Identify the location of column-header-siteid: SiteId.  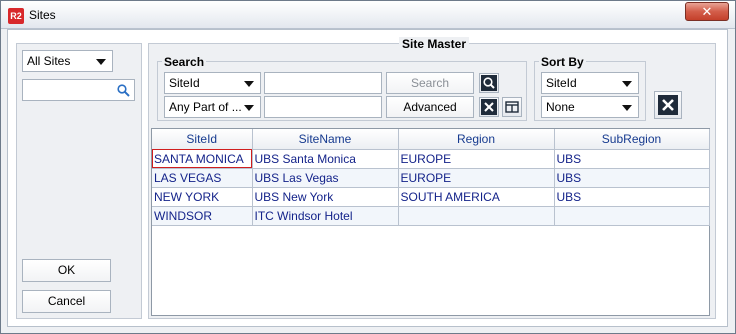
(202, 139).